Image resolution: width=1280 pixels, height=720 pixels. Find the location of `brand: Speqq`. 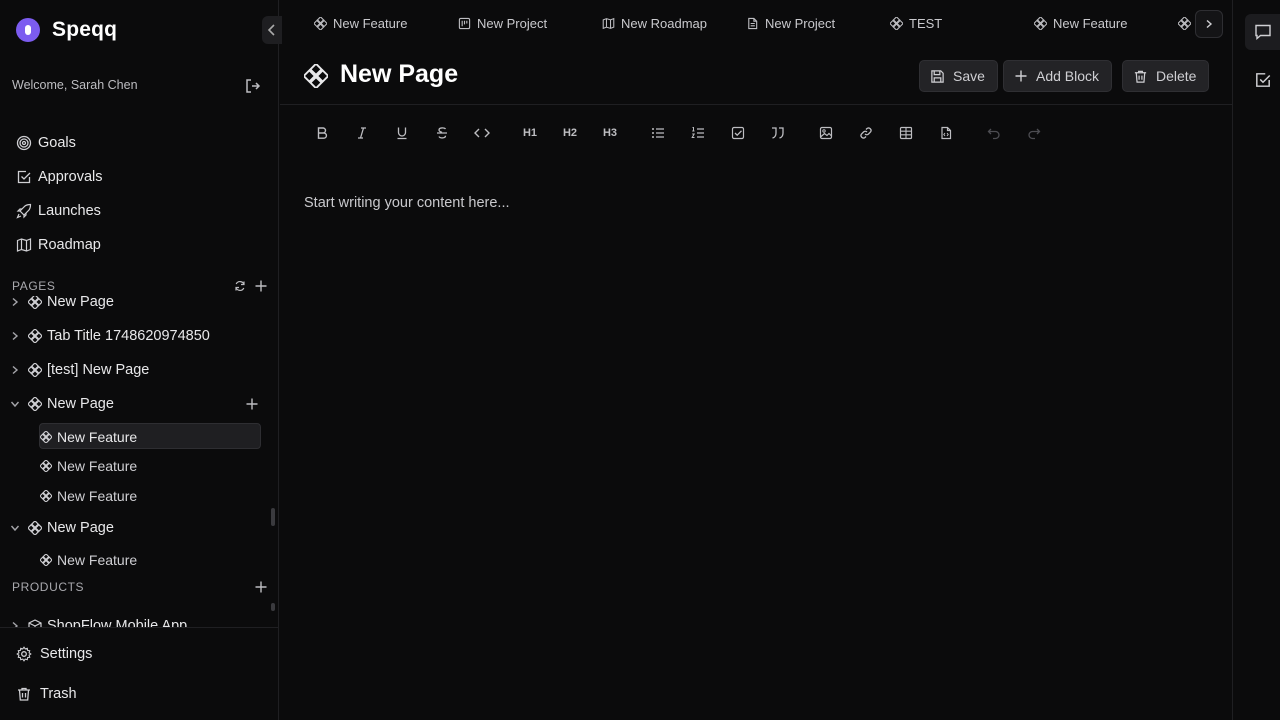

brand: Speqq is located at coordinates (66, 30).